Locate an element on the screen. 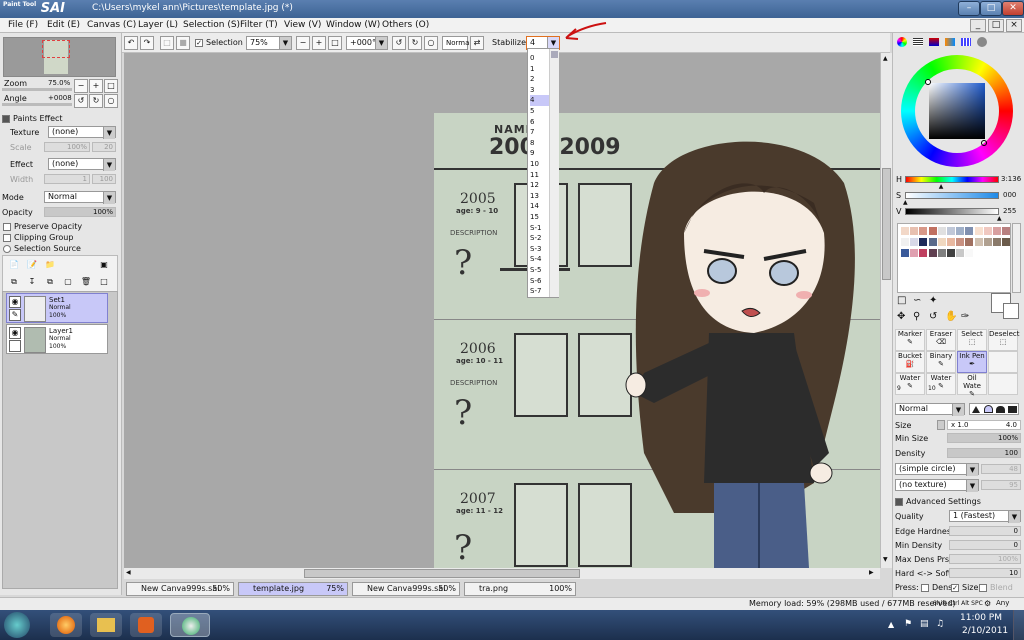 This screenshot has height=640, width=1024. media-player-taskbar-button is located at coordinates (146, 625).